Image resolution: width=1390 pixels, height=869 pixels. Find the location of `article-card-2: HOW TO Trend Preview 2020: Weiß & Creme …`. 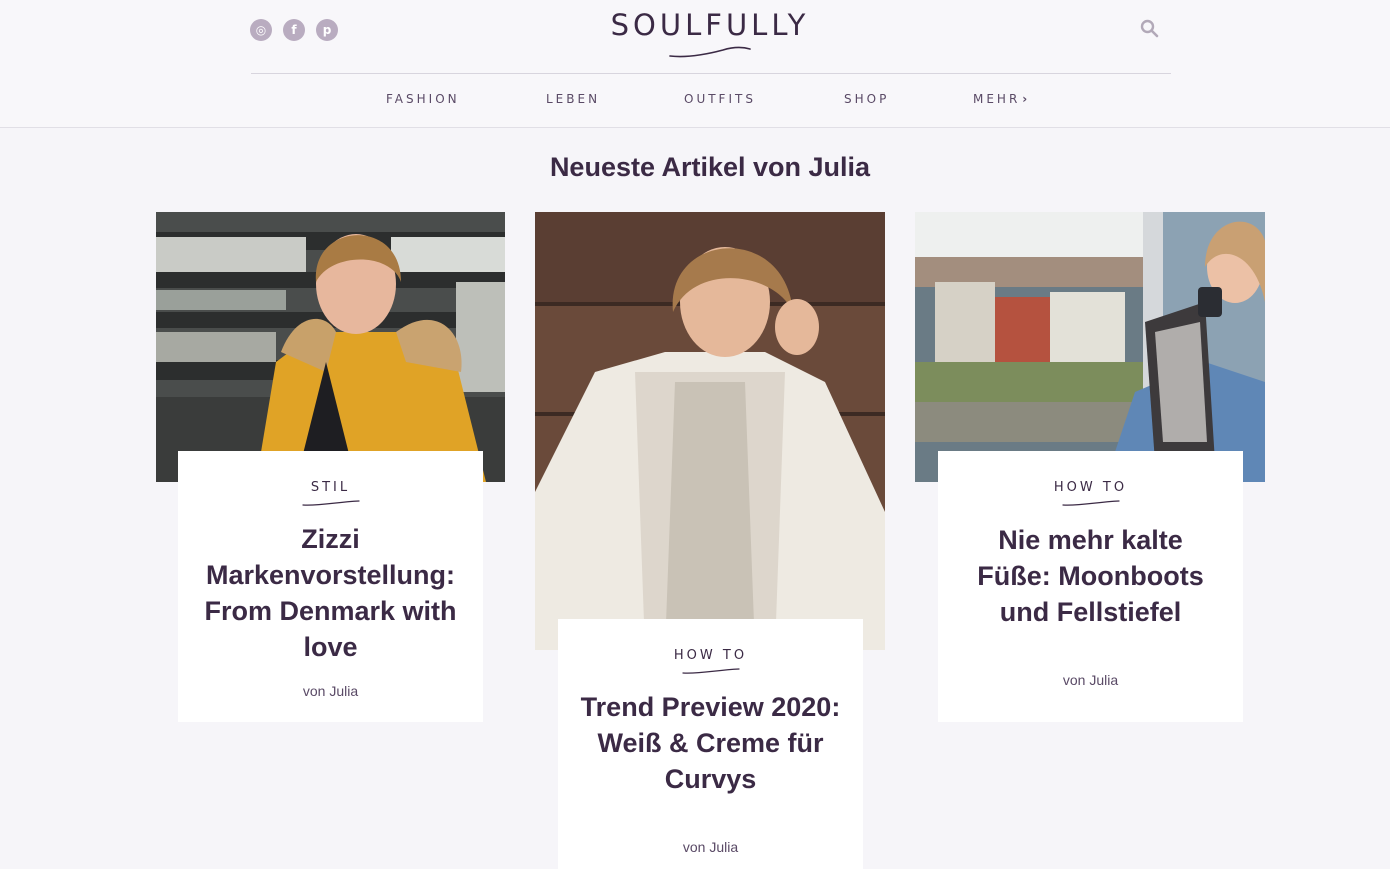

article-card-2: HOW TO Trend Preview 2020: Weiß & Creme … is located at coordinates (710, 744).